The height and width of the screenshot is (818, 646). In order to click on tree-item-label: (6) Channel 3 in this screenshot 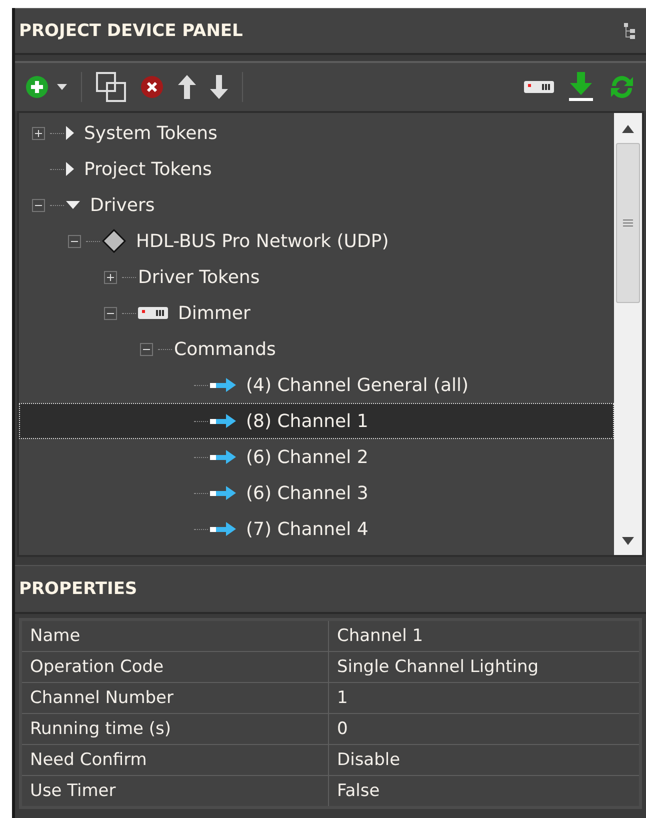, I will do `click(307, 493)`.